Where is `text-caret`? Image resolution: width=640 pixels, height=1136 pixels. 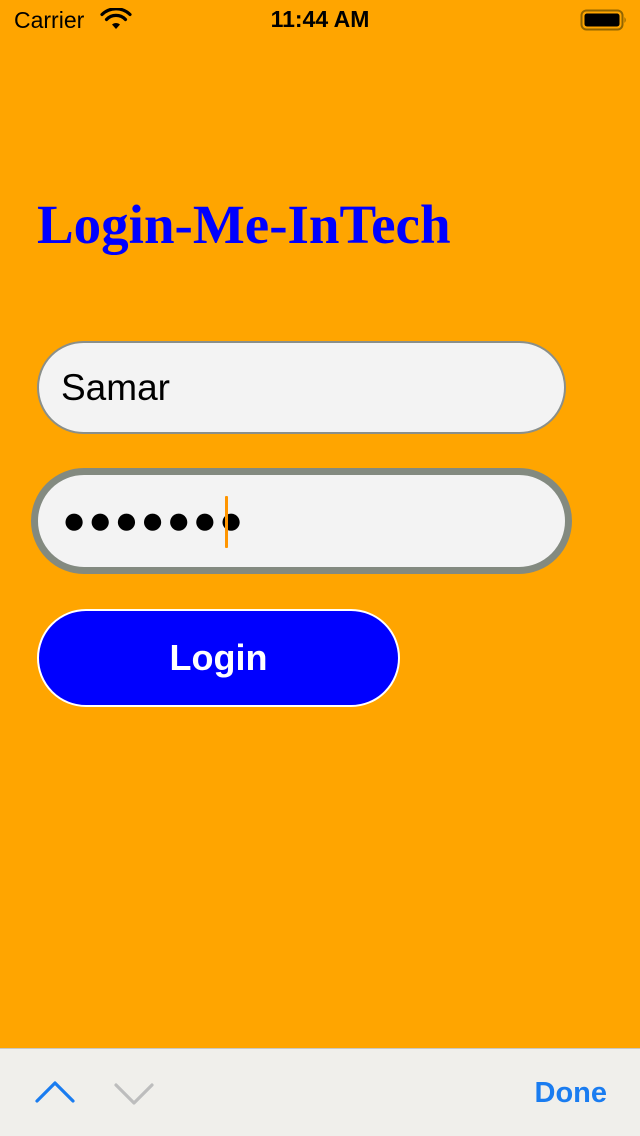
text-caret is located at coordinates (226, 522).